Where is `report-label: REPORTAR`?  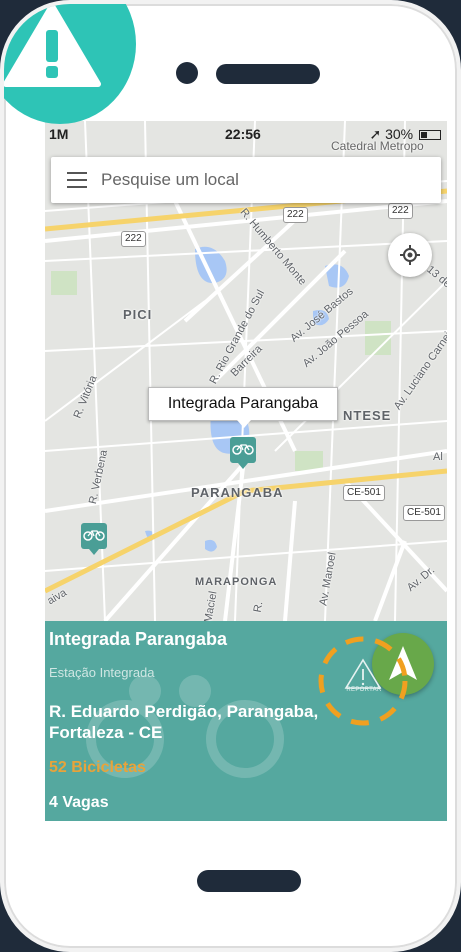
report-label: REPORTAR is located at coordinates (364, 690).